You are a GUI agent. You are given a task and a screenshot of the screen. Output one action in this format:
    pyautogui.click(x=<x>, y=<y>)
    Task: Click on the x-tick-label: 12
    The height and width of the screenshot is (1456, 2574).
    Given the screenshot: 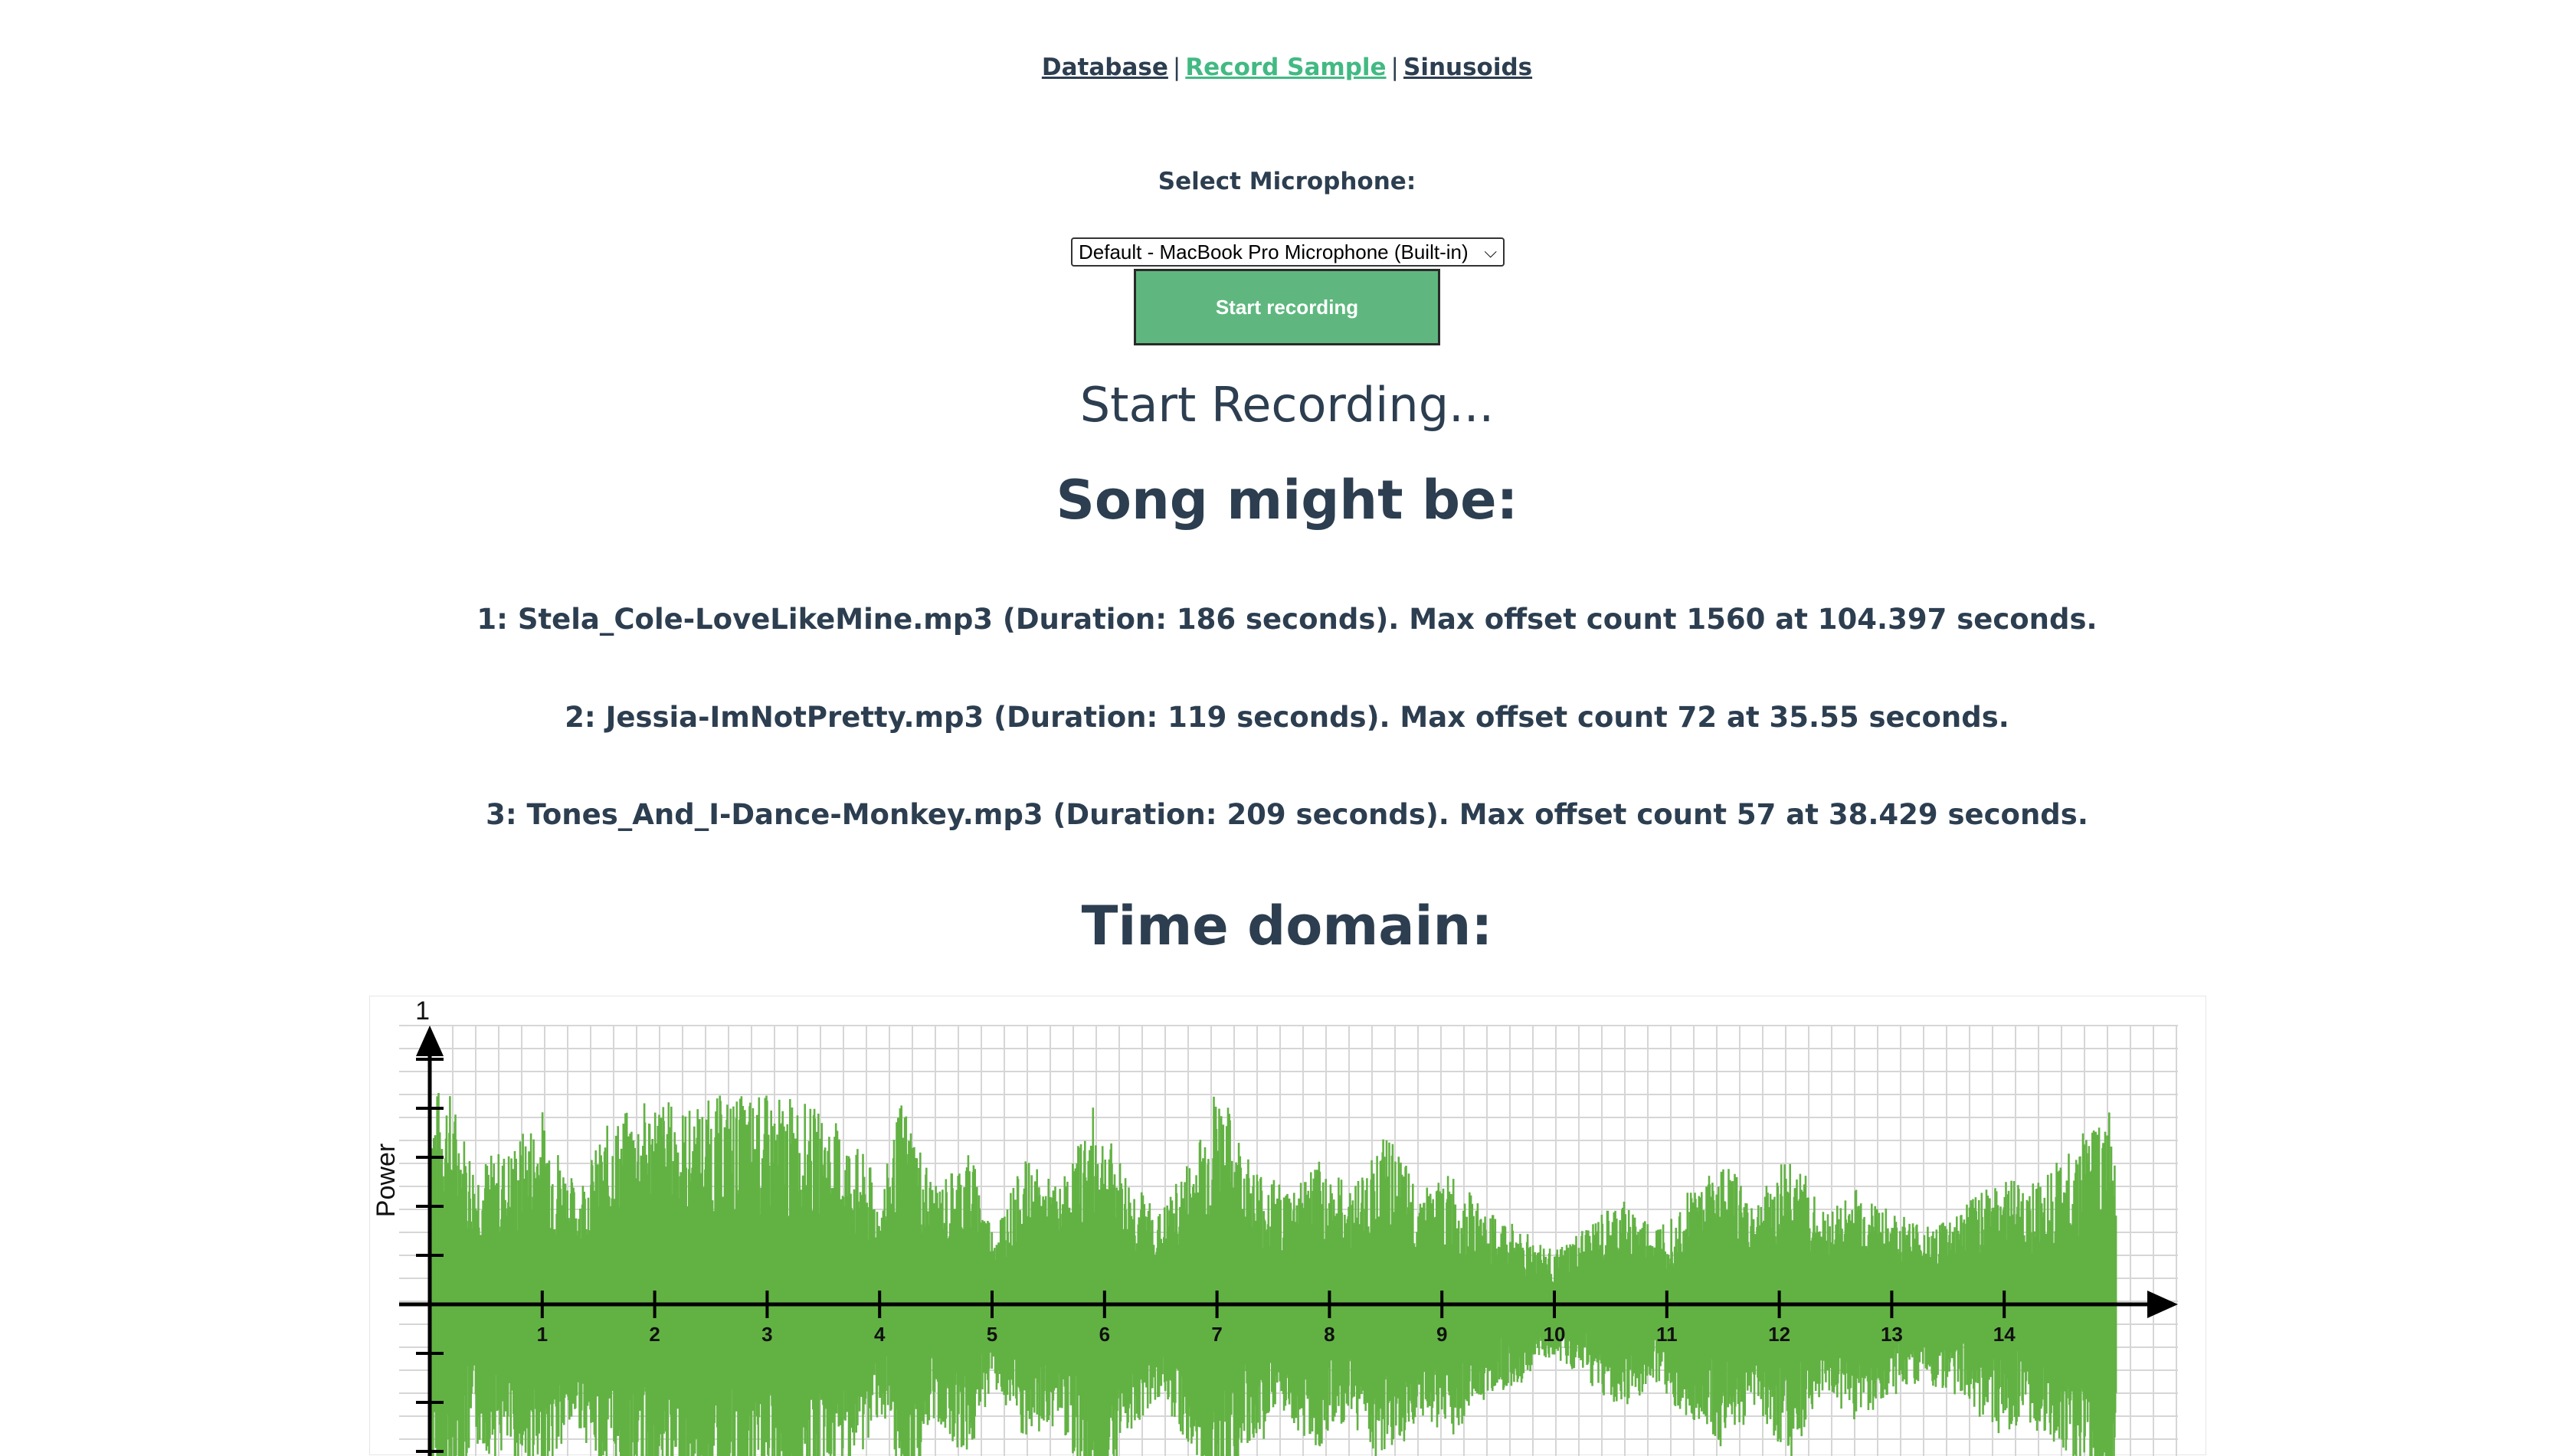 What is the action you would take?
    pyautogui.click(x=1779, y=1335)
    